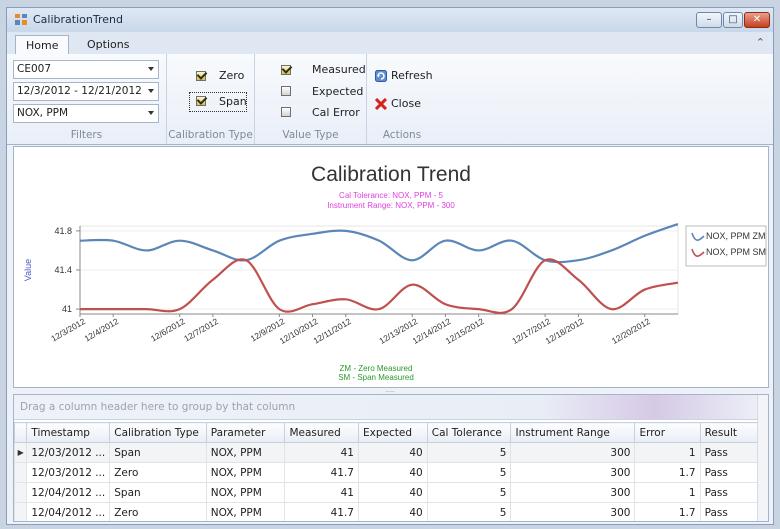  What do you see at coordinates (760, 42) in the screenshot?
I see `ribbon-collapse-icon: ⌃` at bounding box center [760, 42].